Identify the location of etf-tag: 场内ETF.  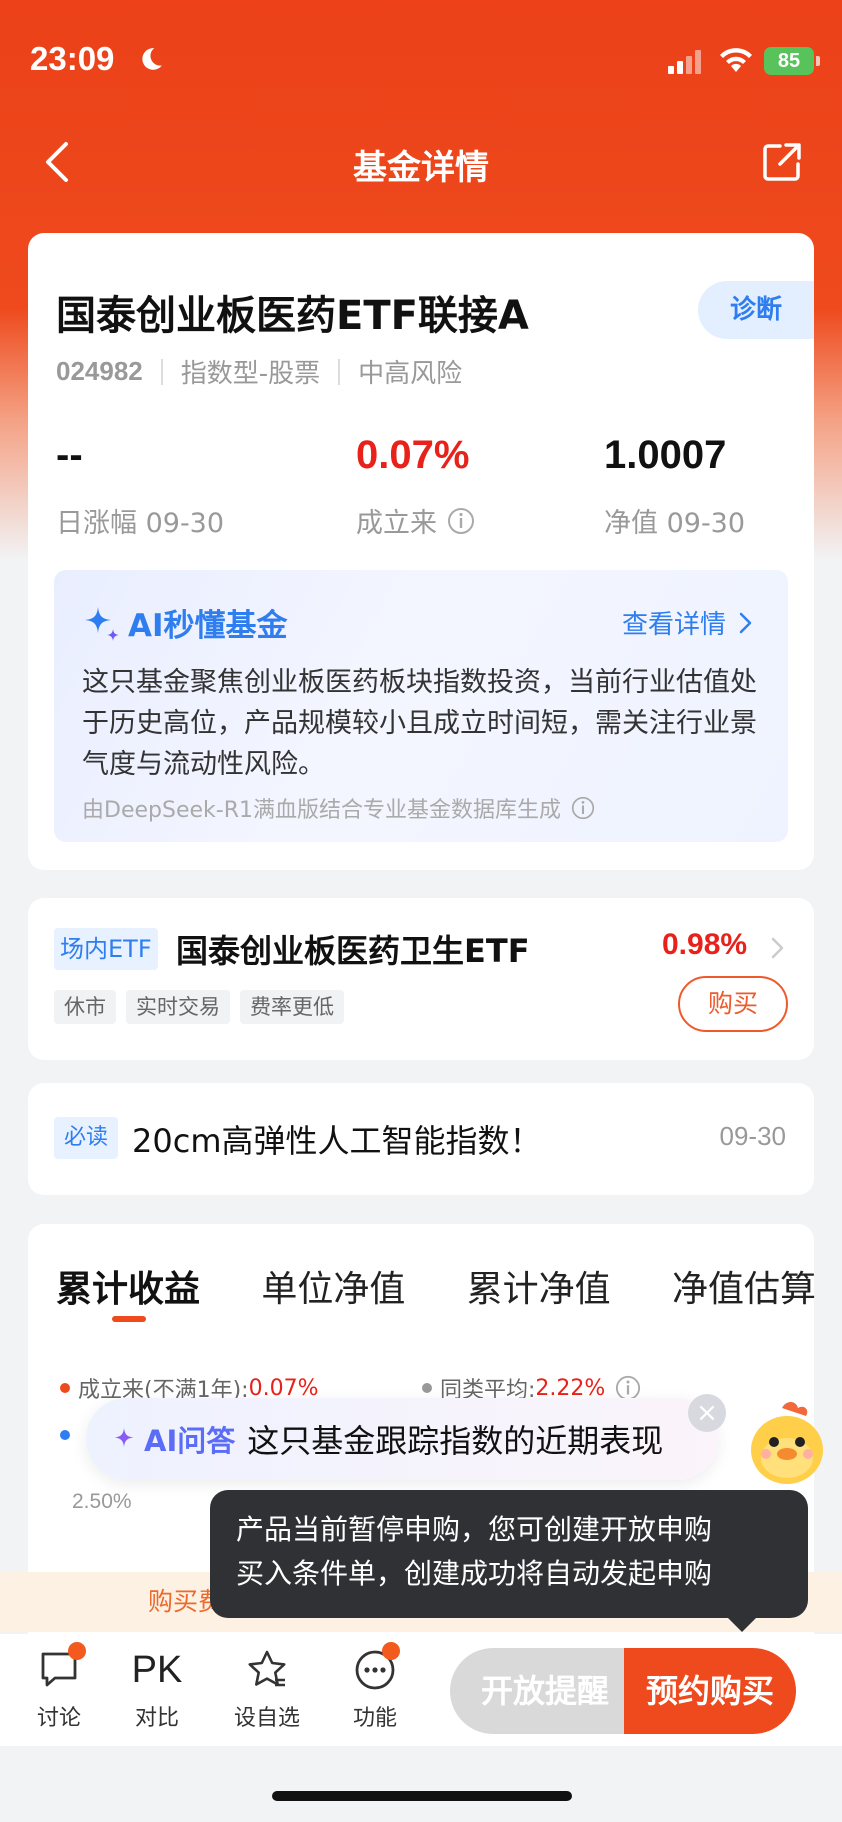
(106, 949).